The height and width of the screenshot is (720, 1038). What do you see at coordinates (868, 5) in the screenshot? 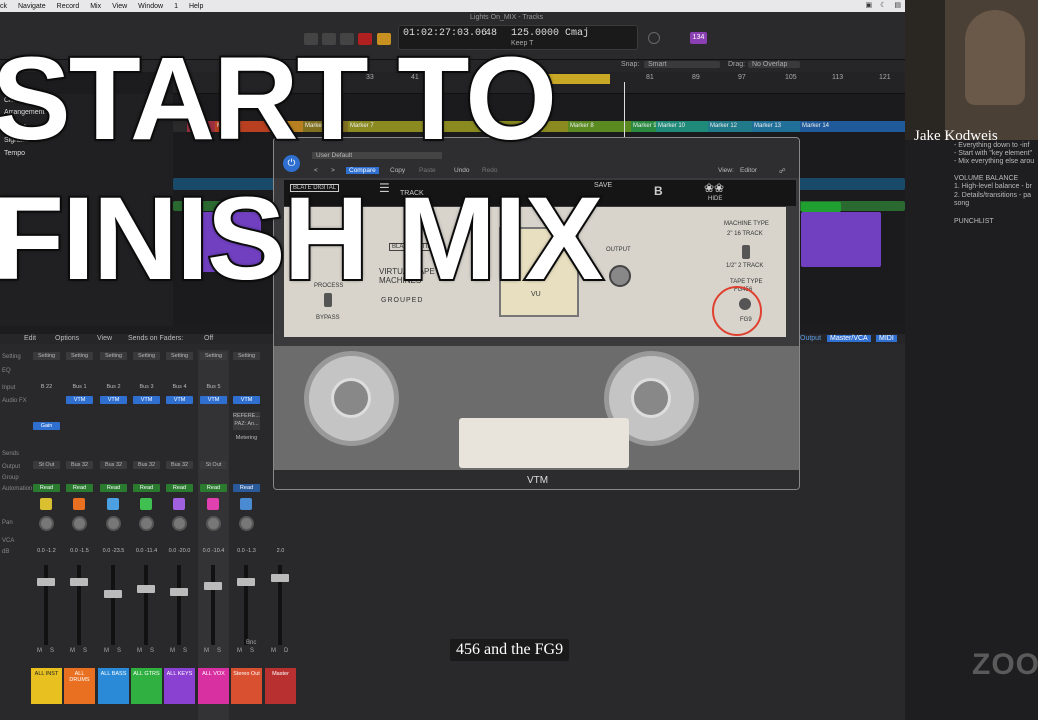
I see `camera-icon: ▣` at bounding box center [868, 5].